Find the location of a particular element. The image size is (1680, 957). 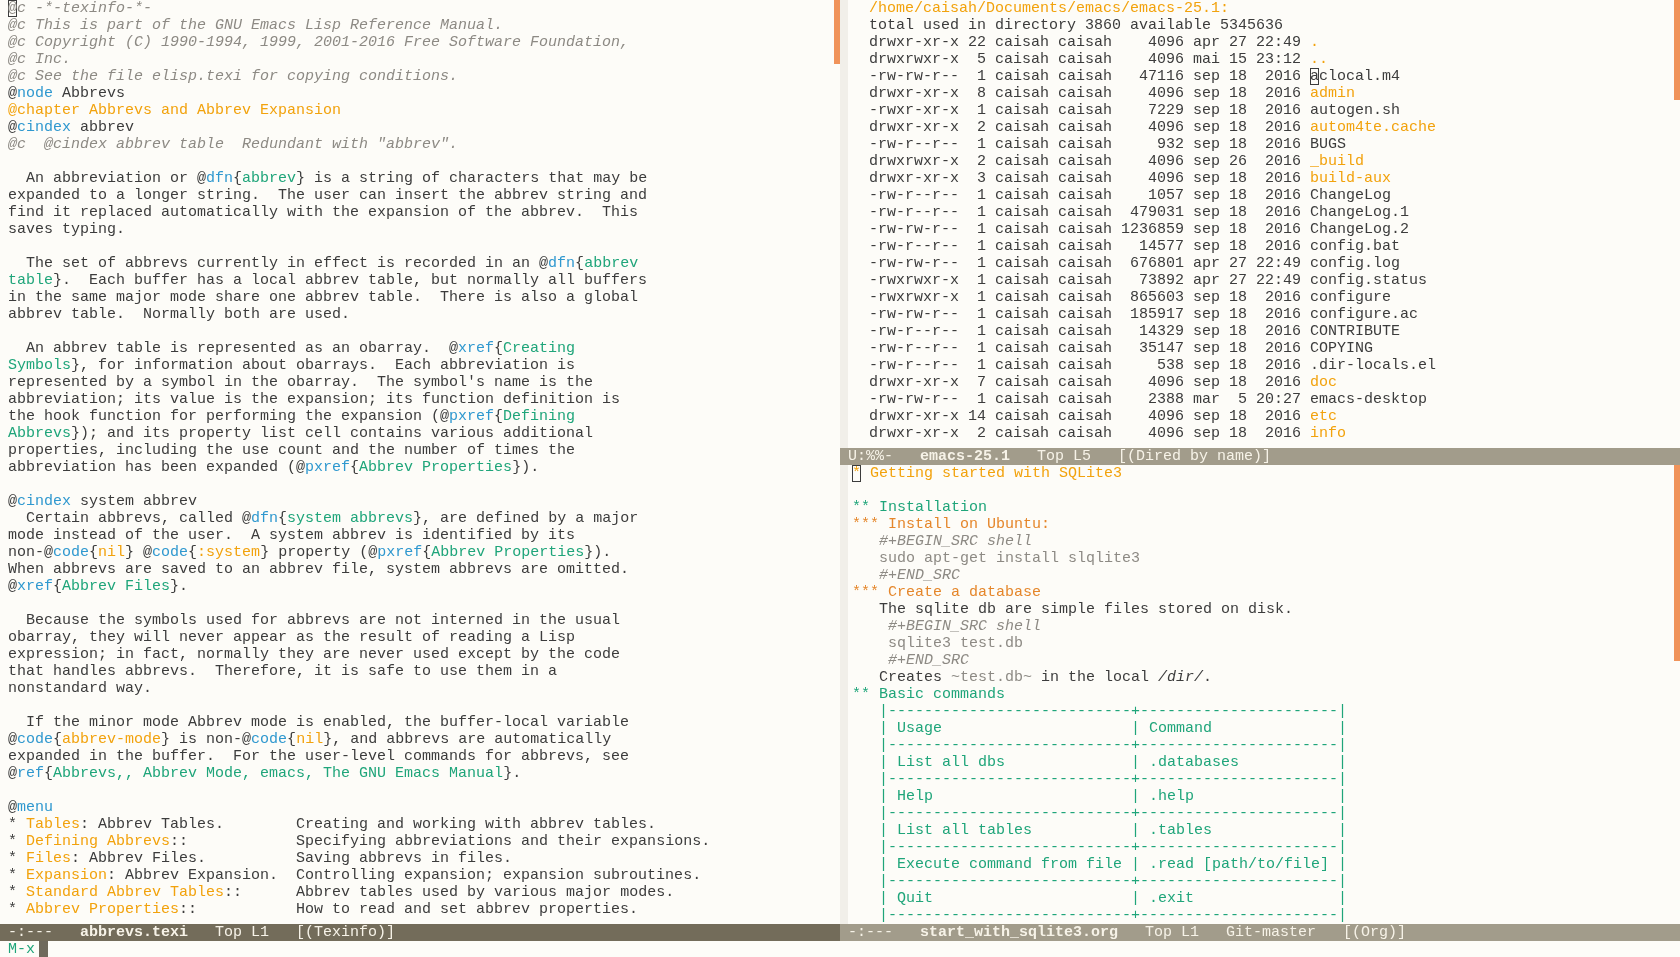

code-line: @node Abbrevs is located at coordinates (67, 93).